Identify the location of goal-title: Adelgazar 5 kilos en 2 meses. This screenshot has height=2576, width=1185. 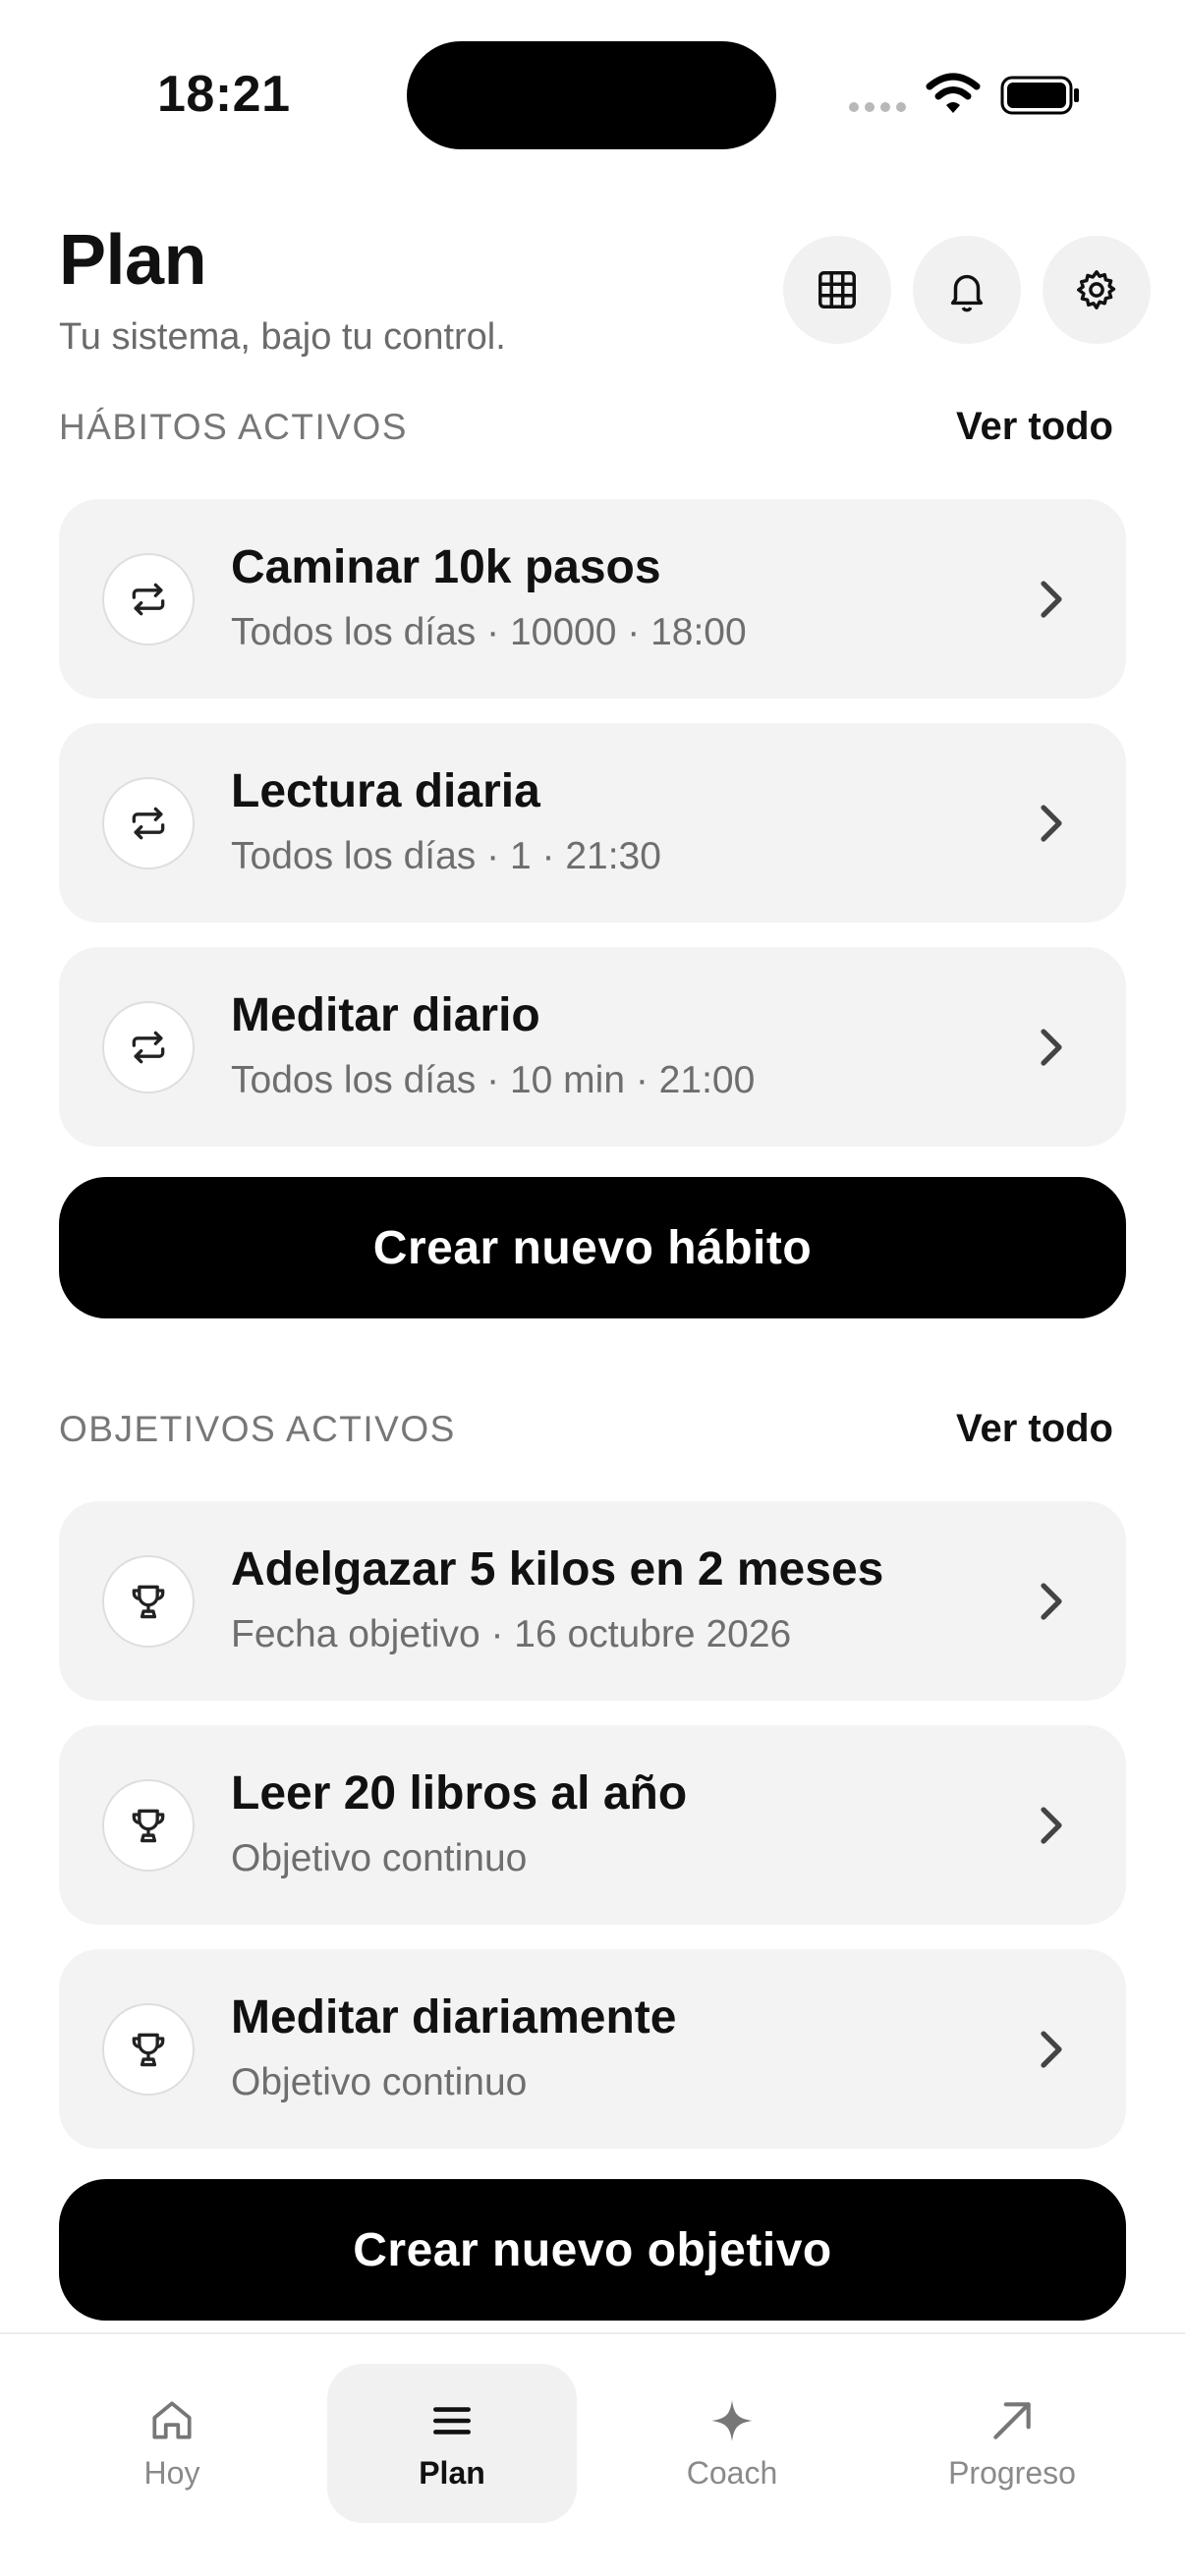
(558, 1569).